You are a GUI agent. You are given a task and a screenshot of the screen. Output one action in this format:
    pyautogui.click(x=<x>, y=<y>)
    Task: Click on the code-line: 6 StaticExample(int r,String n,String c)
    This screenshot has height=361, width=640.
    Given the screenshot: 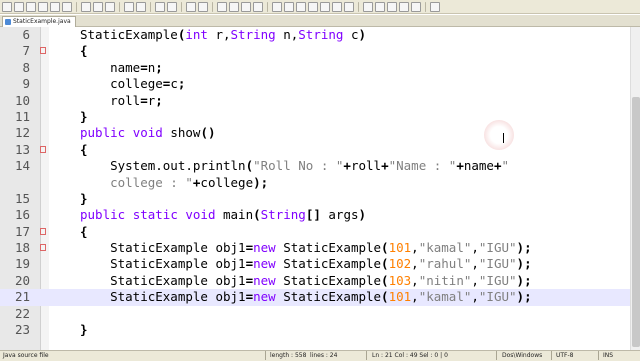 What is the action you would take?
    pyautogui.click(x=315, y=35)
    